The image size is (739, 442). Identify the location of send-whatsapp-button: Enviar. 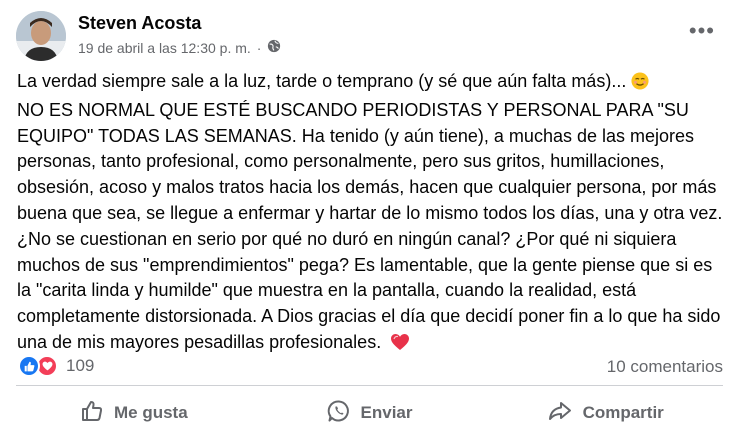
(370, 413).